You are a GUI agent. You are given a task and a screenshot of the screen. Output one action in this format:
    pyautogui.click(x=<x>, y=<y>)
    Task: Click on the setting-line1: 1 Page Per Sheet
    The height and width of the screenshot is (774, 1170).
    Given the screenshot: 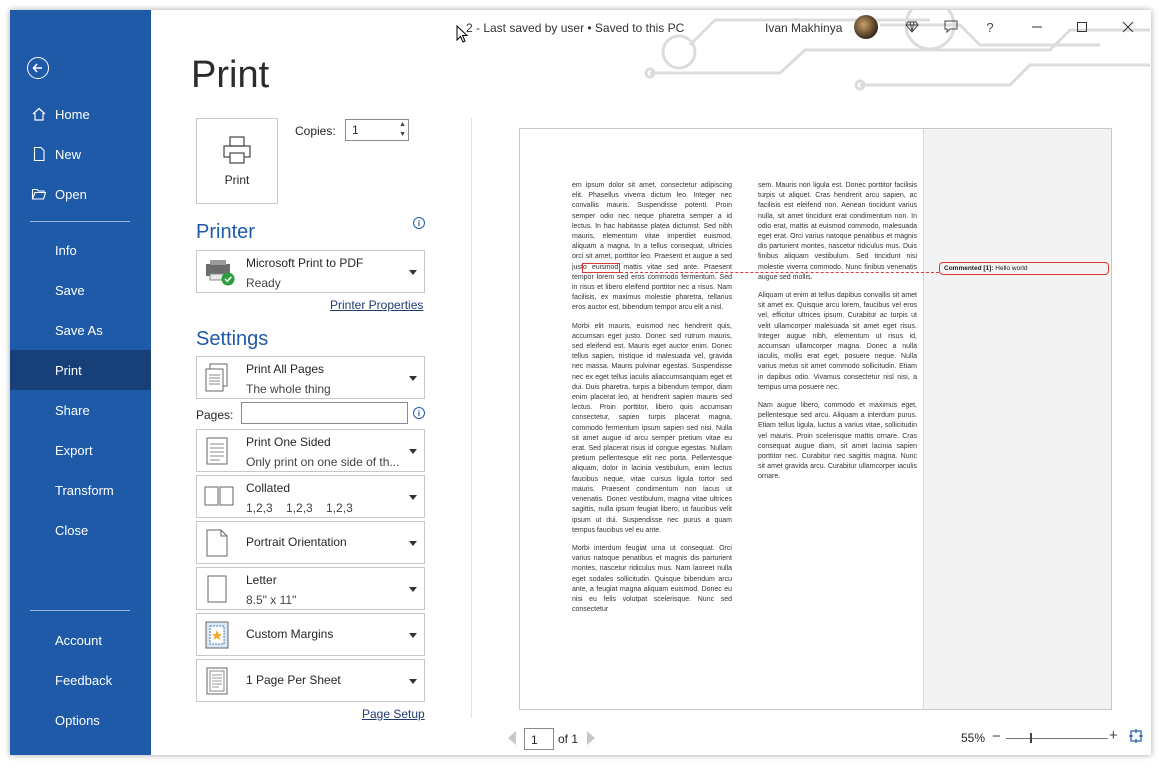 What is the action you would take?
    pyautogui.click(x=293, y=680)
    